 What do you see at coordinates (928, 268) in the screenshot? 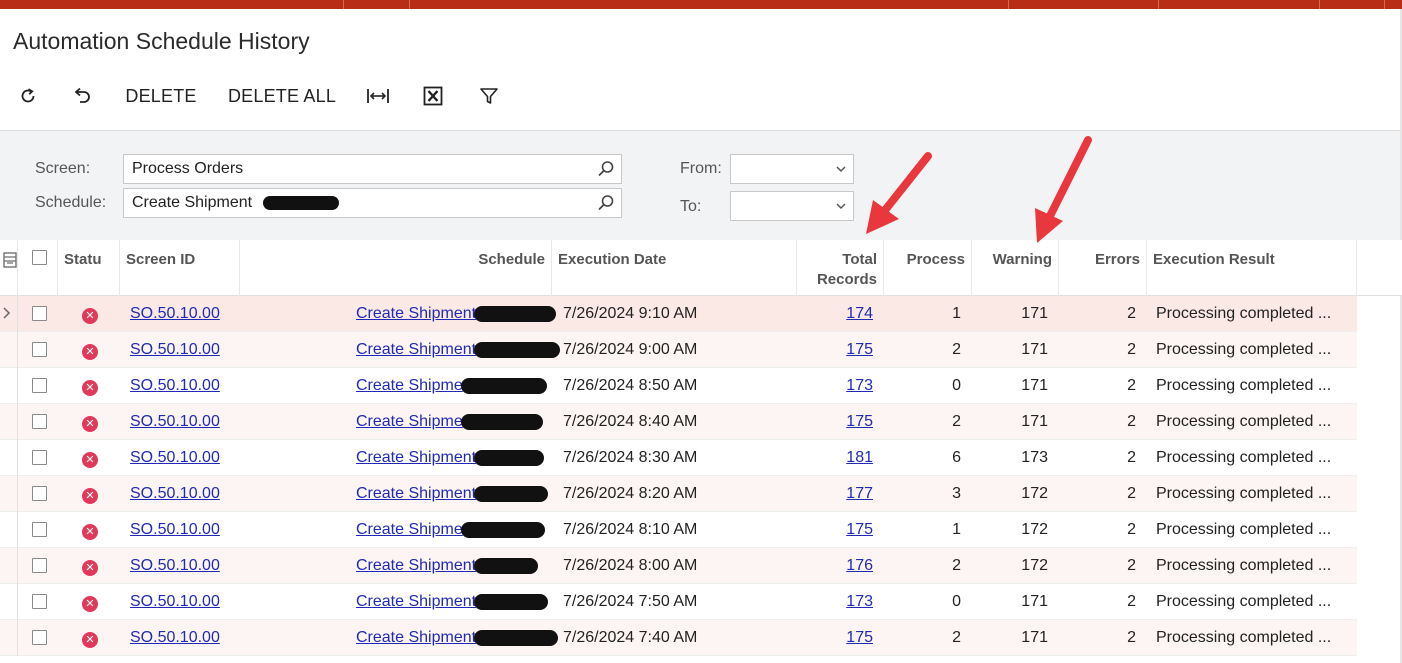
I see `header-process: Process` at bounding box center [928, 268].